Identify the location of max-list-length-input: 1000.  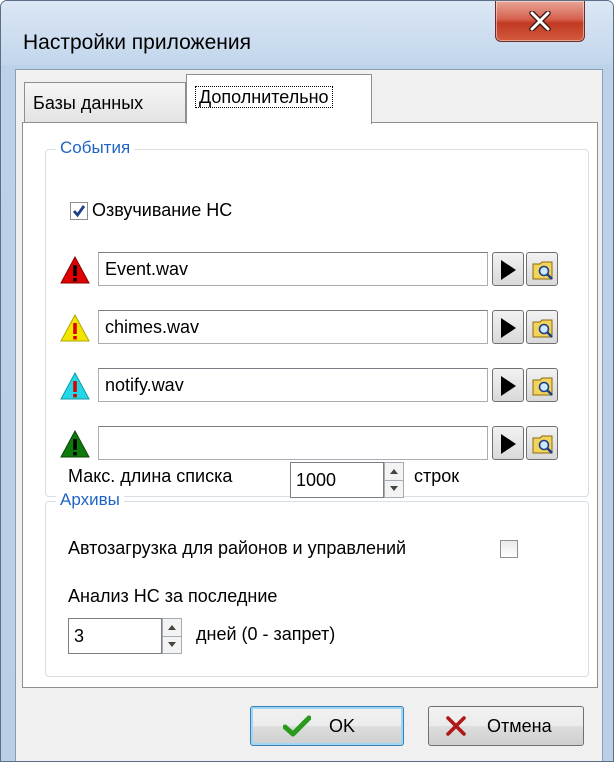
(337, 480).